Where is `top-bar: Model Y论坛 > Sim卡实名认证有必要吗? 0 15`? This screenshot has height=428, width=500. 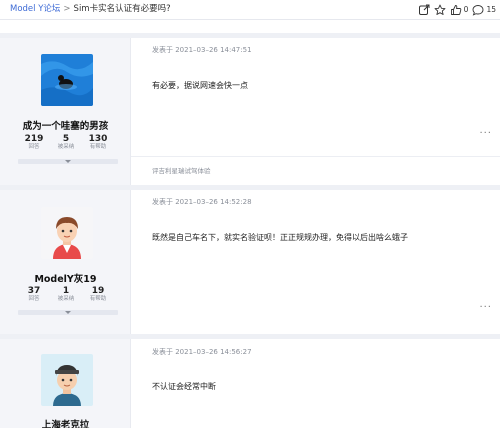 top-bar: Model Y论坛 > Sim卡实名认证有必要吗? 0 15 is located at coordinates (250, 10).